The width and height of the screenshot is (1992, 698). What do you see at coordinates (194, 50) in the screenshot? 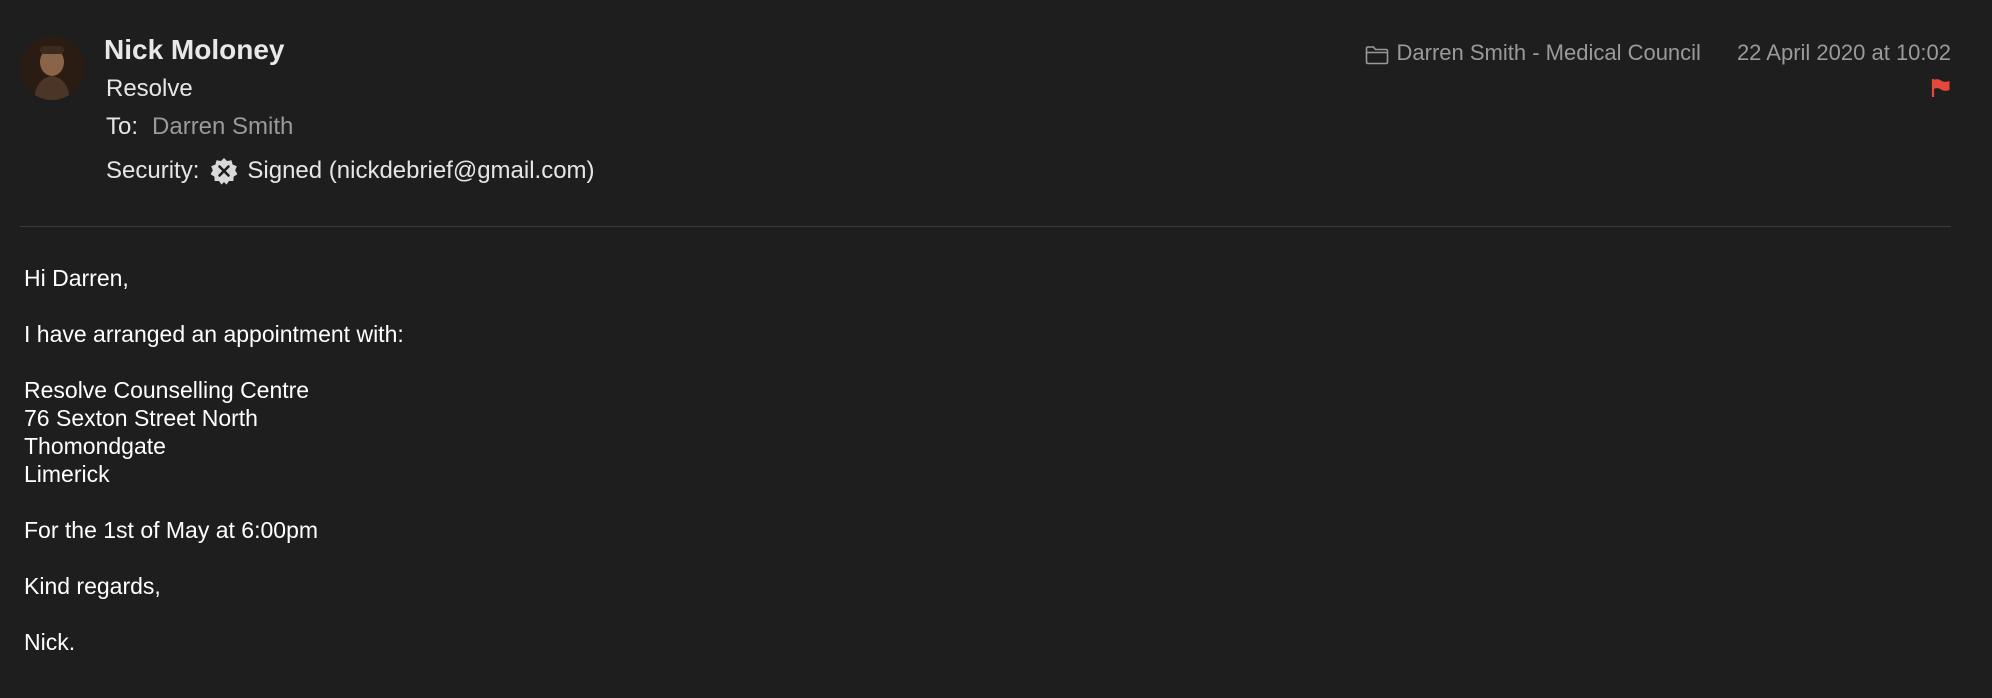
I see `sender-name: Nick Moloney` at bounding box center [194, 50].